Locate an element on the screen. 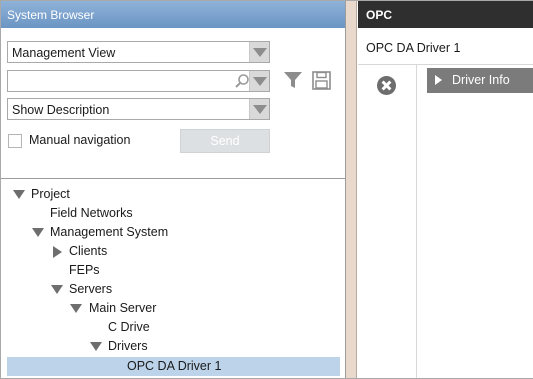 The width and height of the screenshot is (533, 379). tree-node-label: Management System is located at coordinates (109, 232).